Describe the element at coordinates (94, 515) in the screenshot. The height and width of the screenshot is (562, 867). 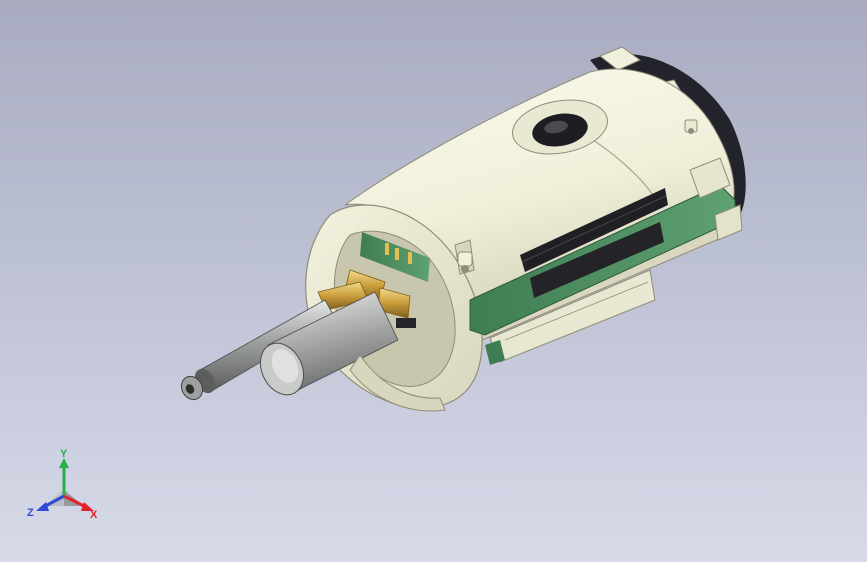
I see `x-axis-label: X` at that location.